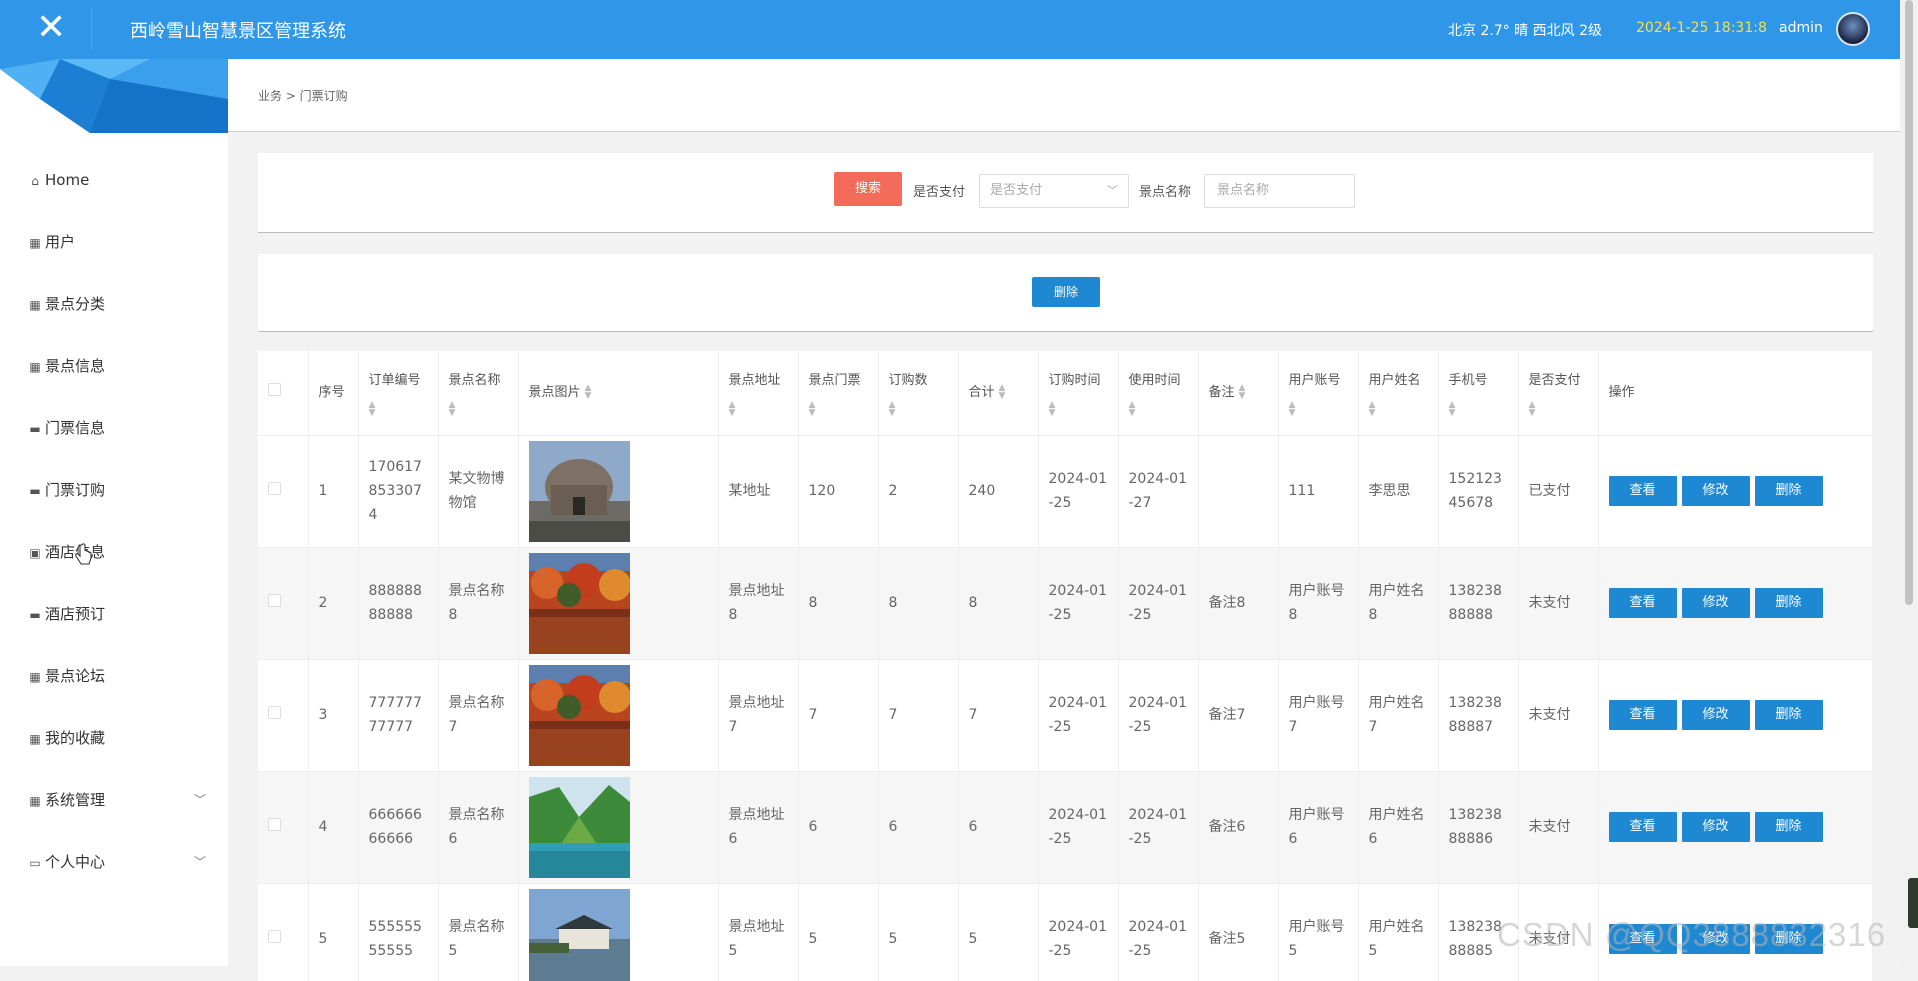 The image size is (1918, 981). Describe the element at coordinates (1701, 28) in the screenshot. I see `current-datetime: 2024-1-25 18:31:8` at that location.